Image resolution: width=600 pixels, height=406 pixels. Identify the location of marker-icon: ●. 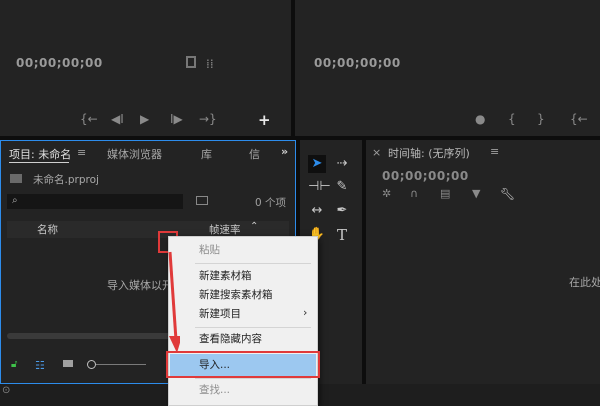
(480, 119).